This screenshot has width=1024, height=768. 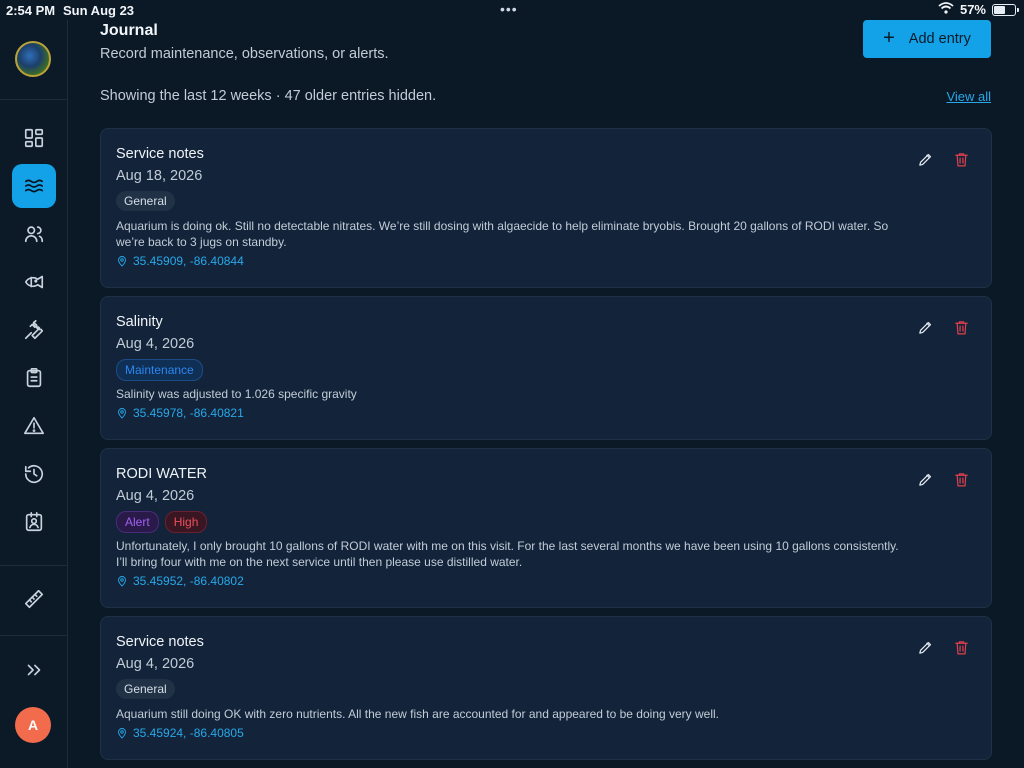 What do you see at coordinates (889, 38) in the screenshot?
I see `plus-icon: +` at bounding box center [889, 38].